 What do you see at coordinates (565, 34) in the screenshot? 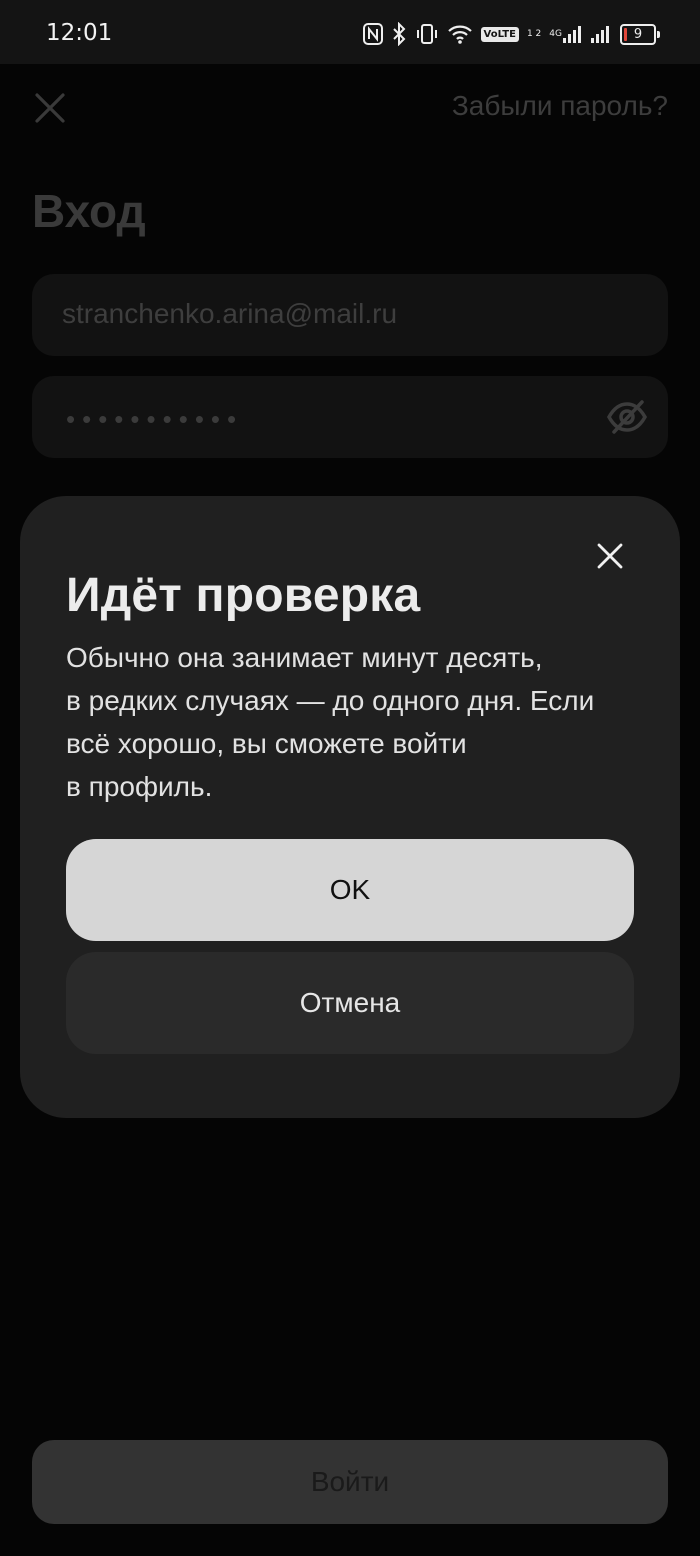
I see `signal-icon: 4G` at bounding box center [565, 34].